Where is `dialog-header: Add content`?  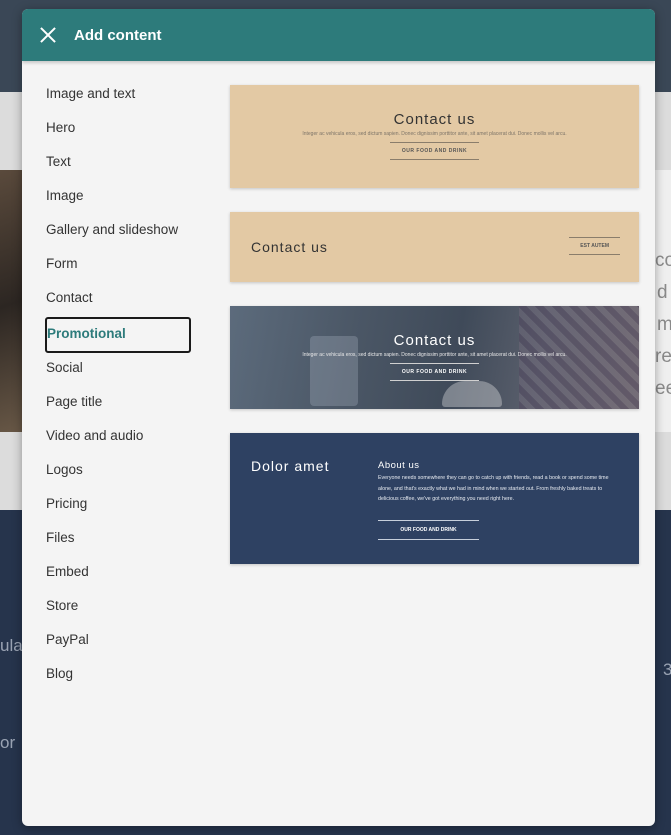
dialog-header: Add content is located at coordinates (338, 35).